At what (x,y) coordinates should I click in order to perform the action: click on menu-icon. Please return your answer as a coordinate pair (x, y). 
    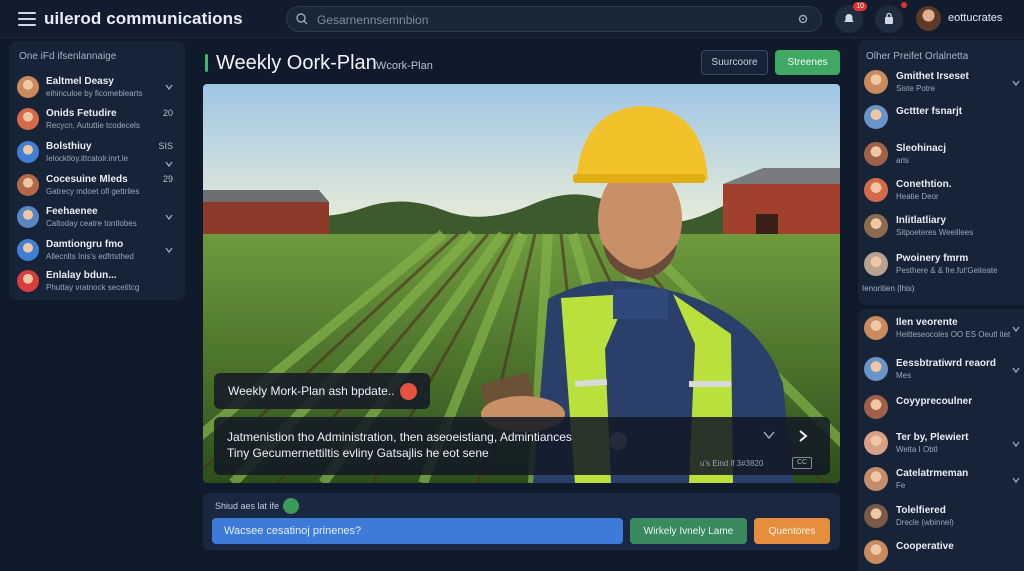
    Looking at the image, I should click on (27, 19).